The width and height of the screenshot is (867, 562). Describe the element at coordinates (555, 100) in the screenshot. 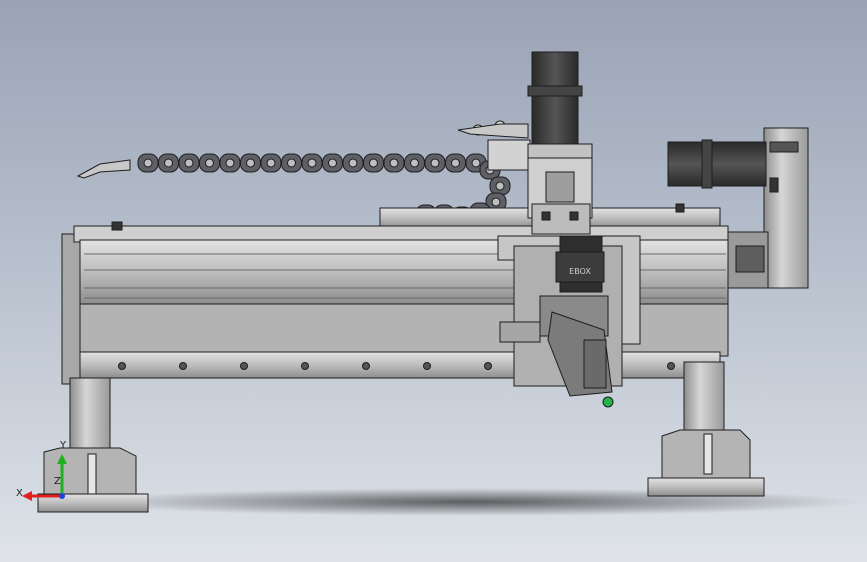

I see `z-motor` at that location.